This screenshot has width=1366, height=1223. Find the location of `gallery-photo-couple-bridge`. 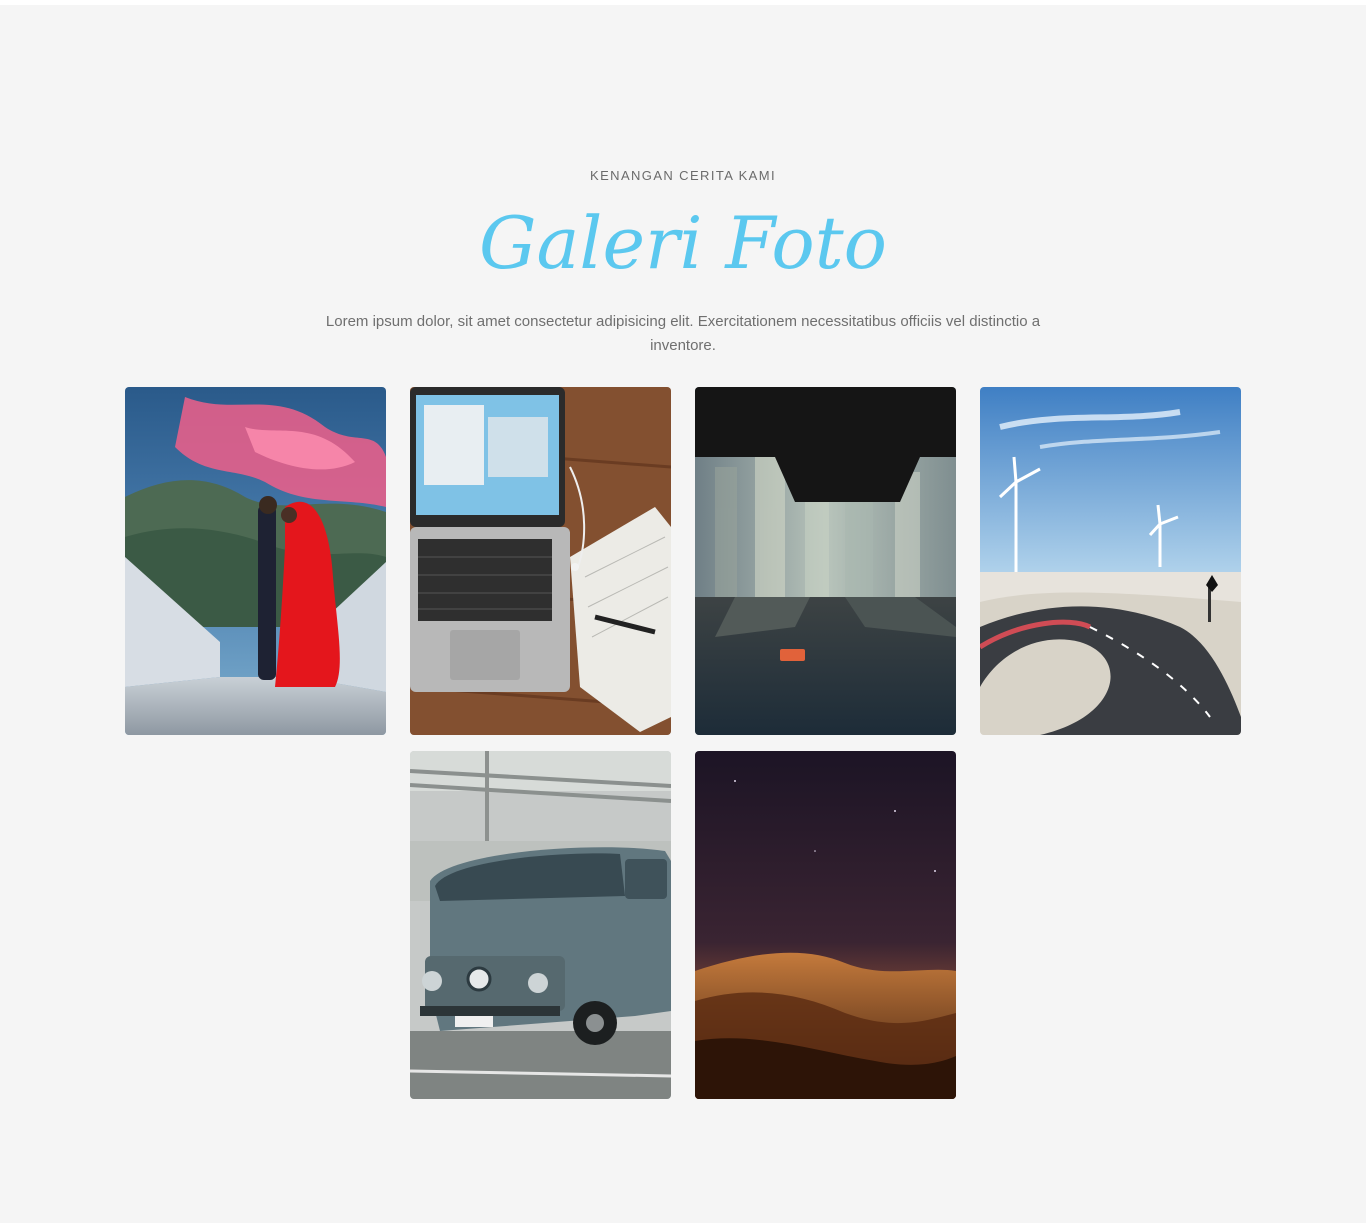

gallery-photo-couple-bridge is located at coordinates (255, 561).